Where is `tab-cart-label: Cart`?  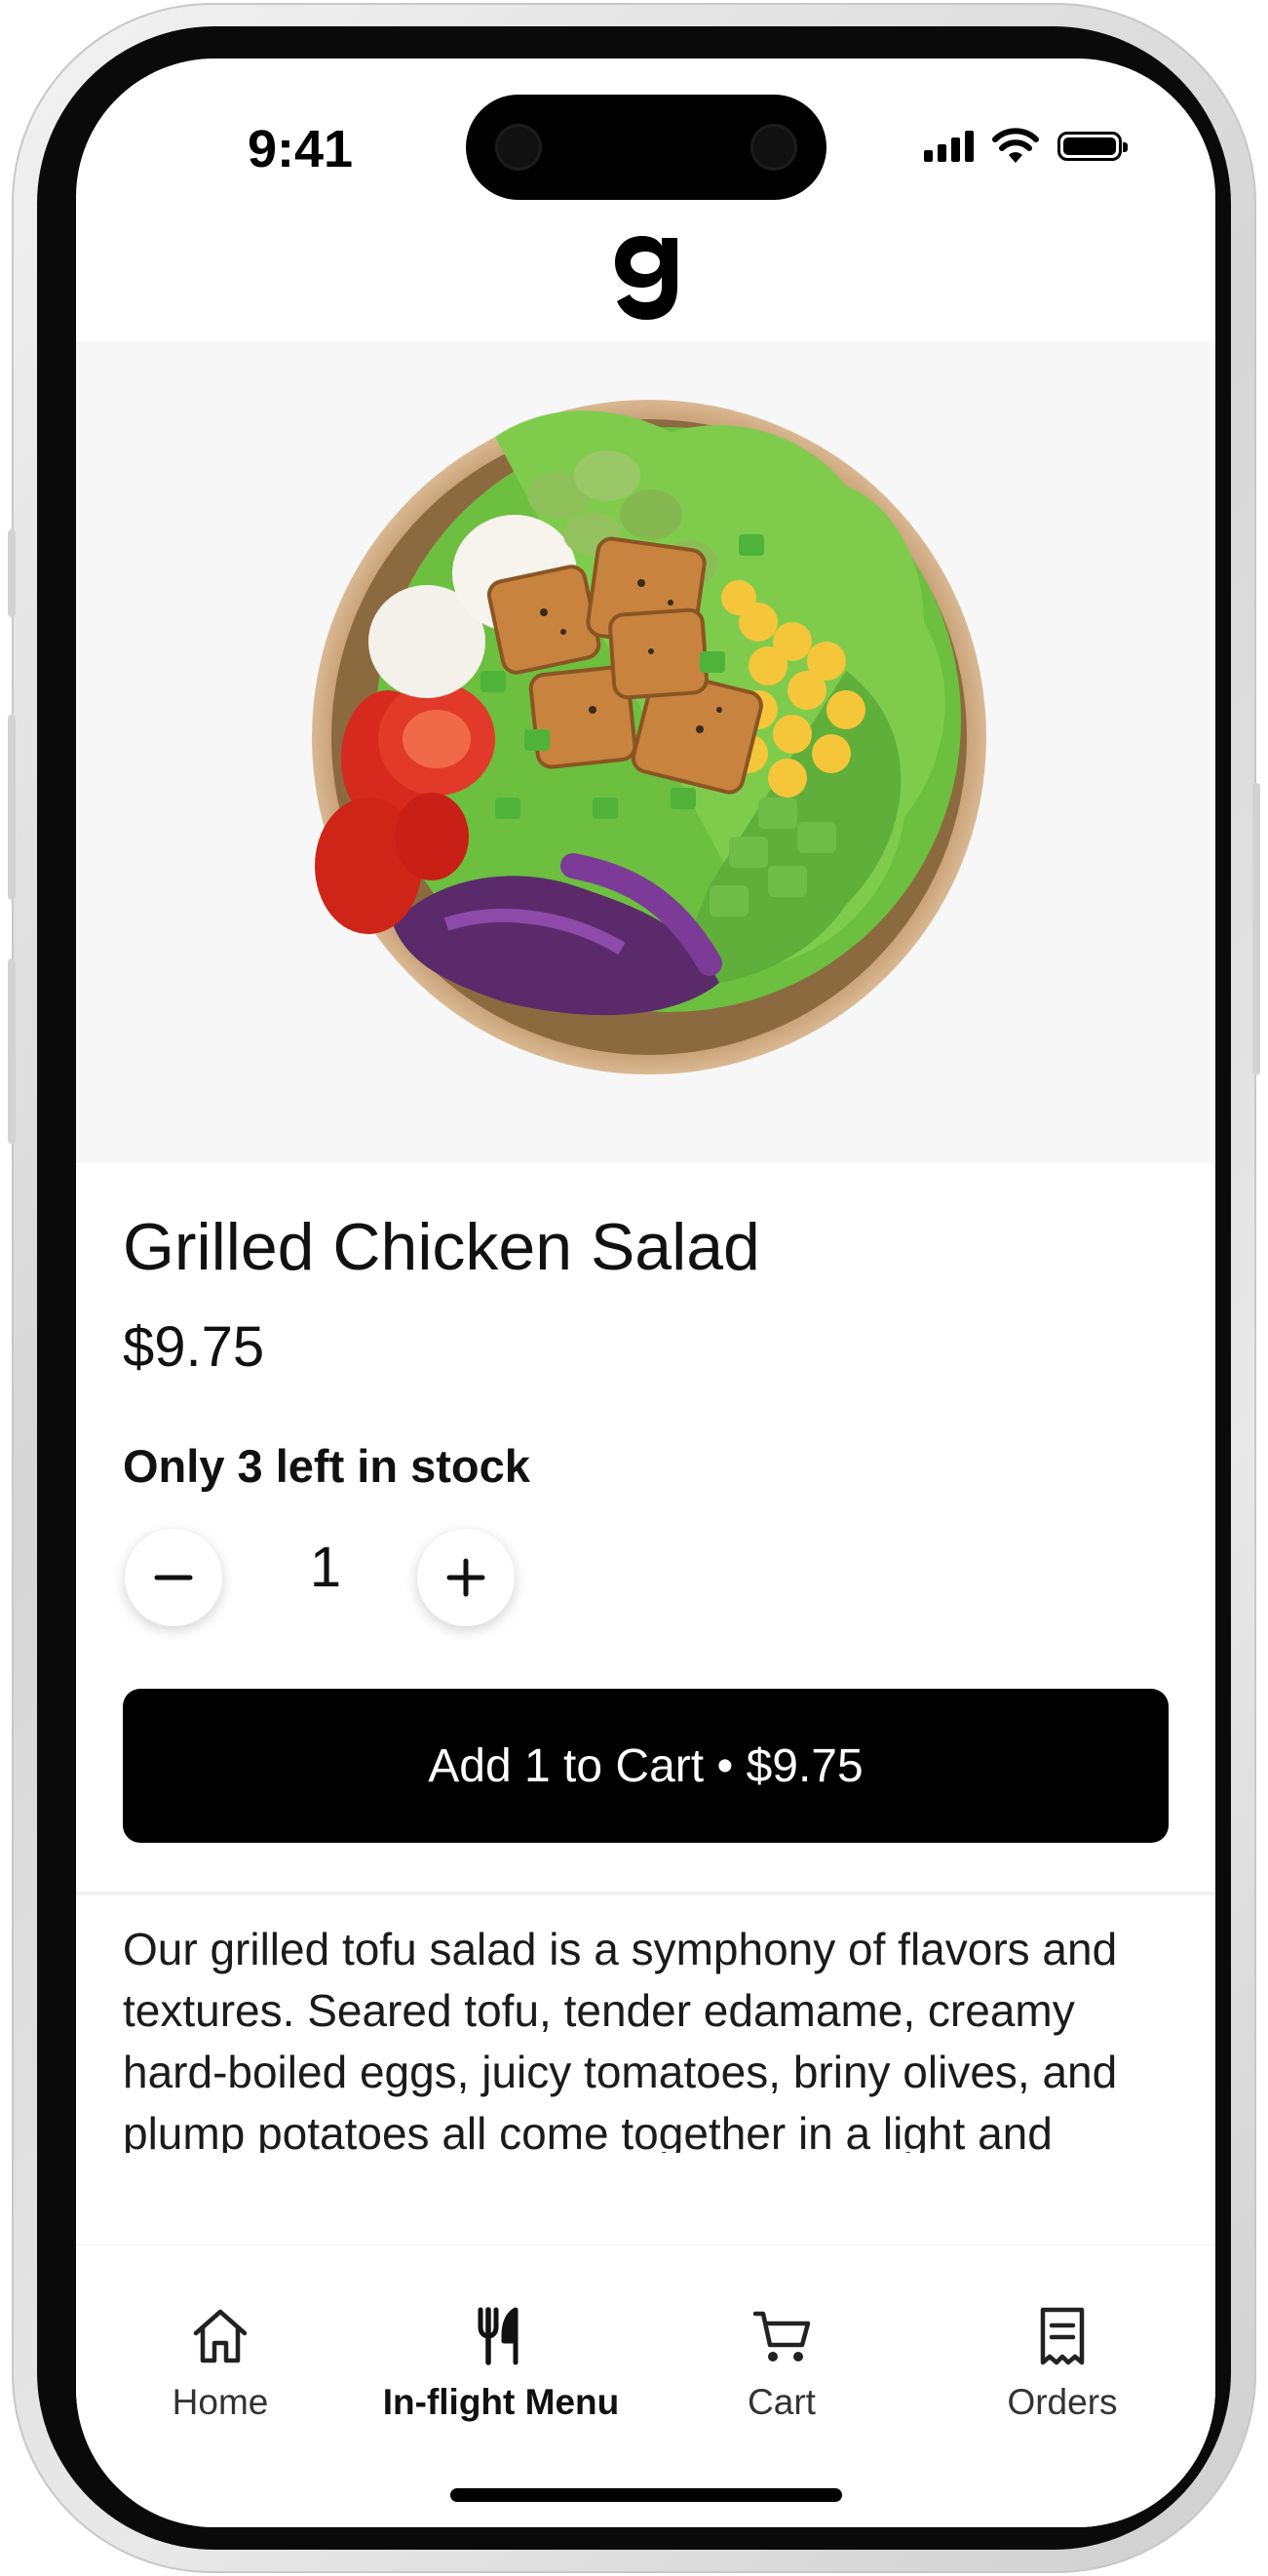
tab-cart-label: Cart is located at coordinates (782, 2402).